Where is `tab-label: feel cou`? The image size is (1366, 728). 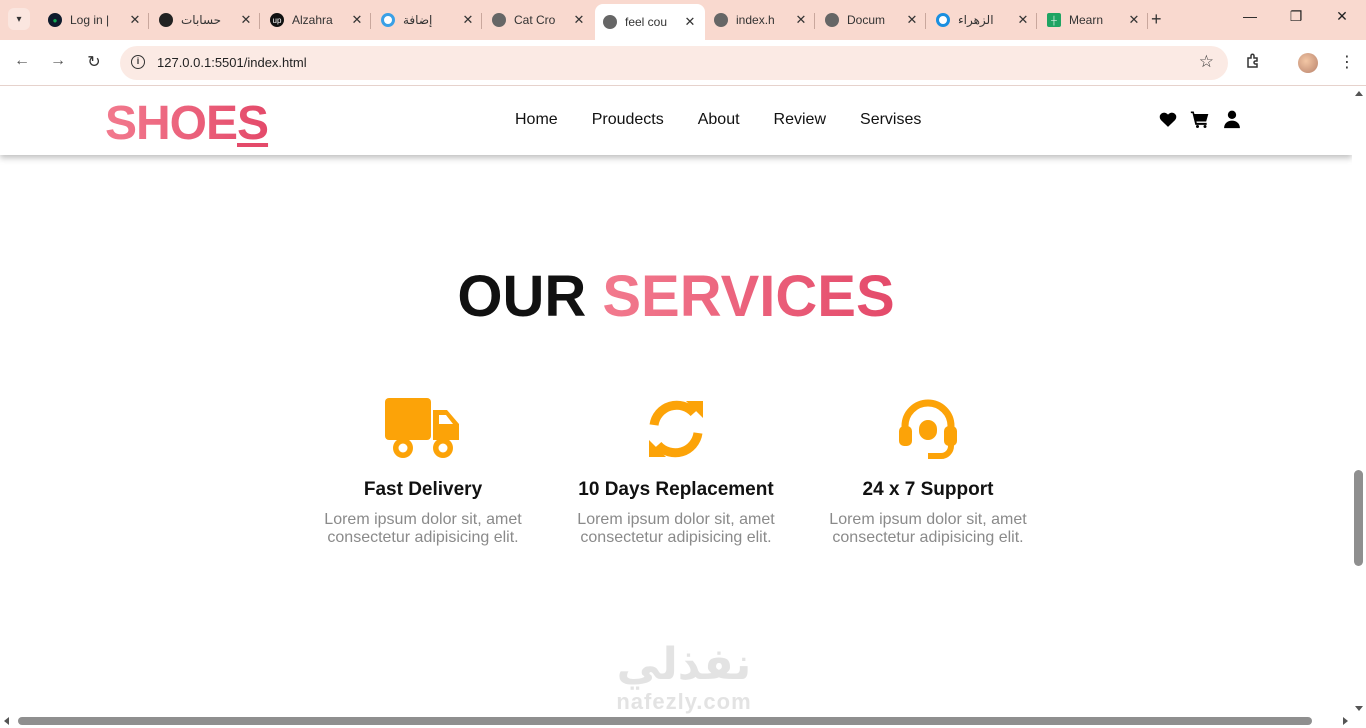
tab-label: feel cou is located at coordinates (646, 22).